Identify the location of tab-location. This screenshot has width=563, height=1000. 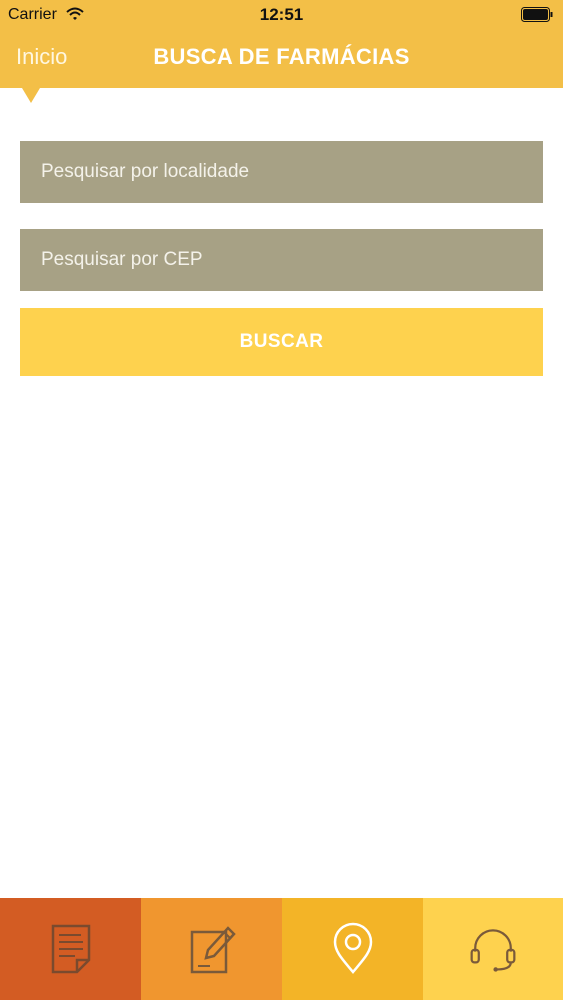
(352, 949).